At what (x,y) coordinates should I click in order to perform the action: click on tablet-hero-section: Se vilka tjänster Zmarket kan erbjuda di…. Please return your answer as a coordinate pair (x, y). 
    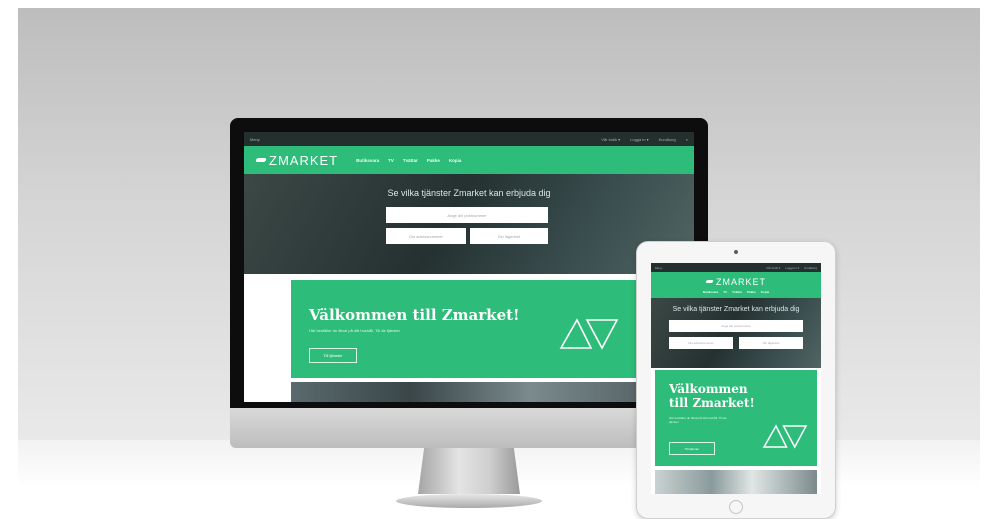
    Looking at the image, I should click on (736, 333).